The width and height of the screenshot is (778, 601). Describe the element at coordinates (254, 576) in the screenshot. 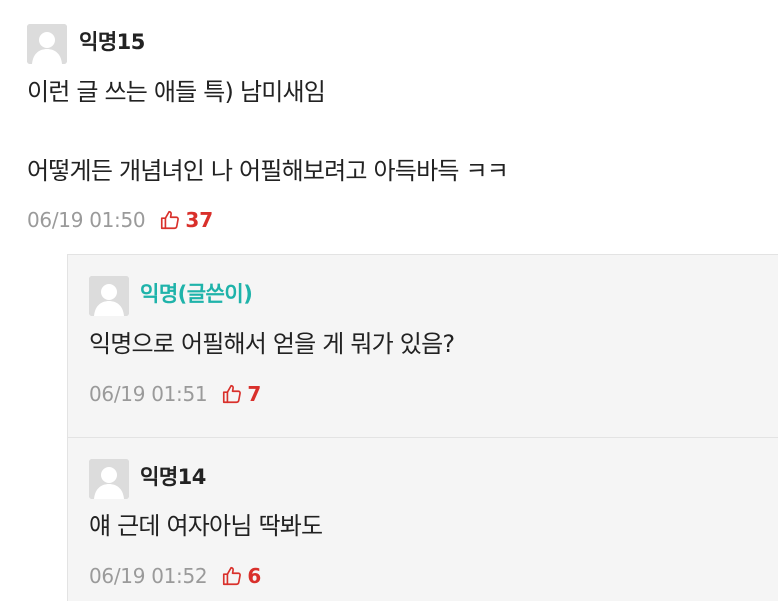

I see `like-count: 6` at that location.